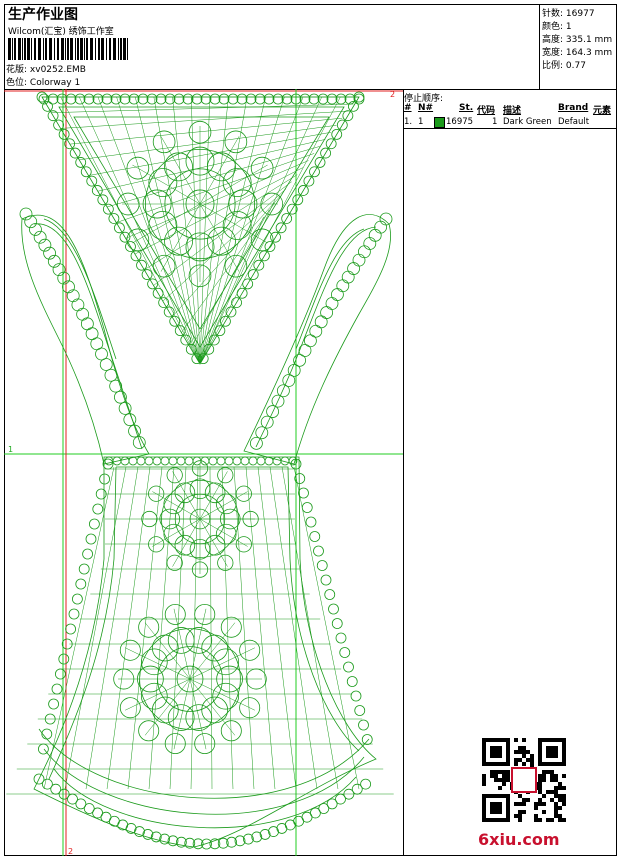 Image resolution: width=620 pixels, height=860 pixels. Describe the element at coordinates (17, 70) in the screenshot. I see `design-file-label: 花版:` at that location.